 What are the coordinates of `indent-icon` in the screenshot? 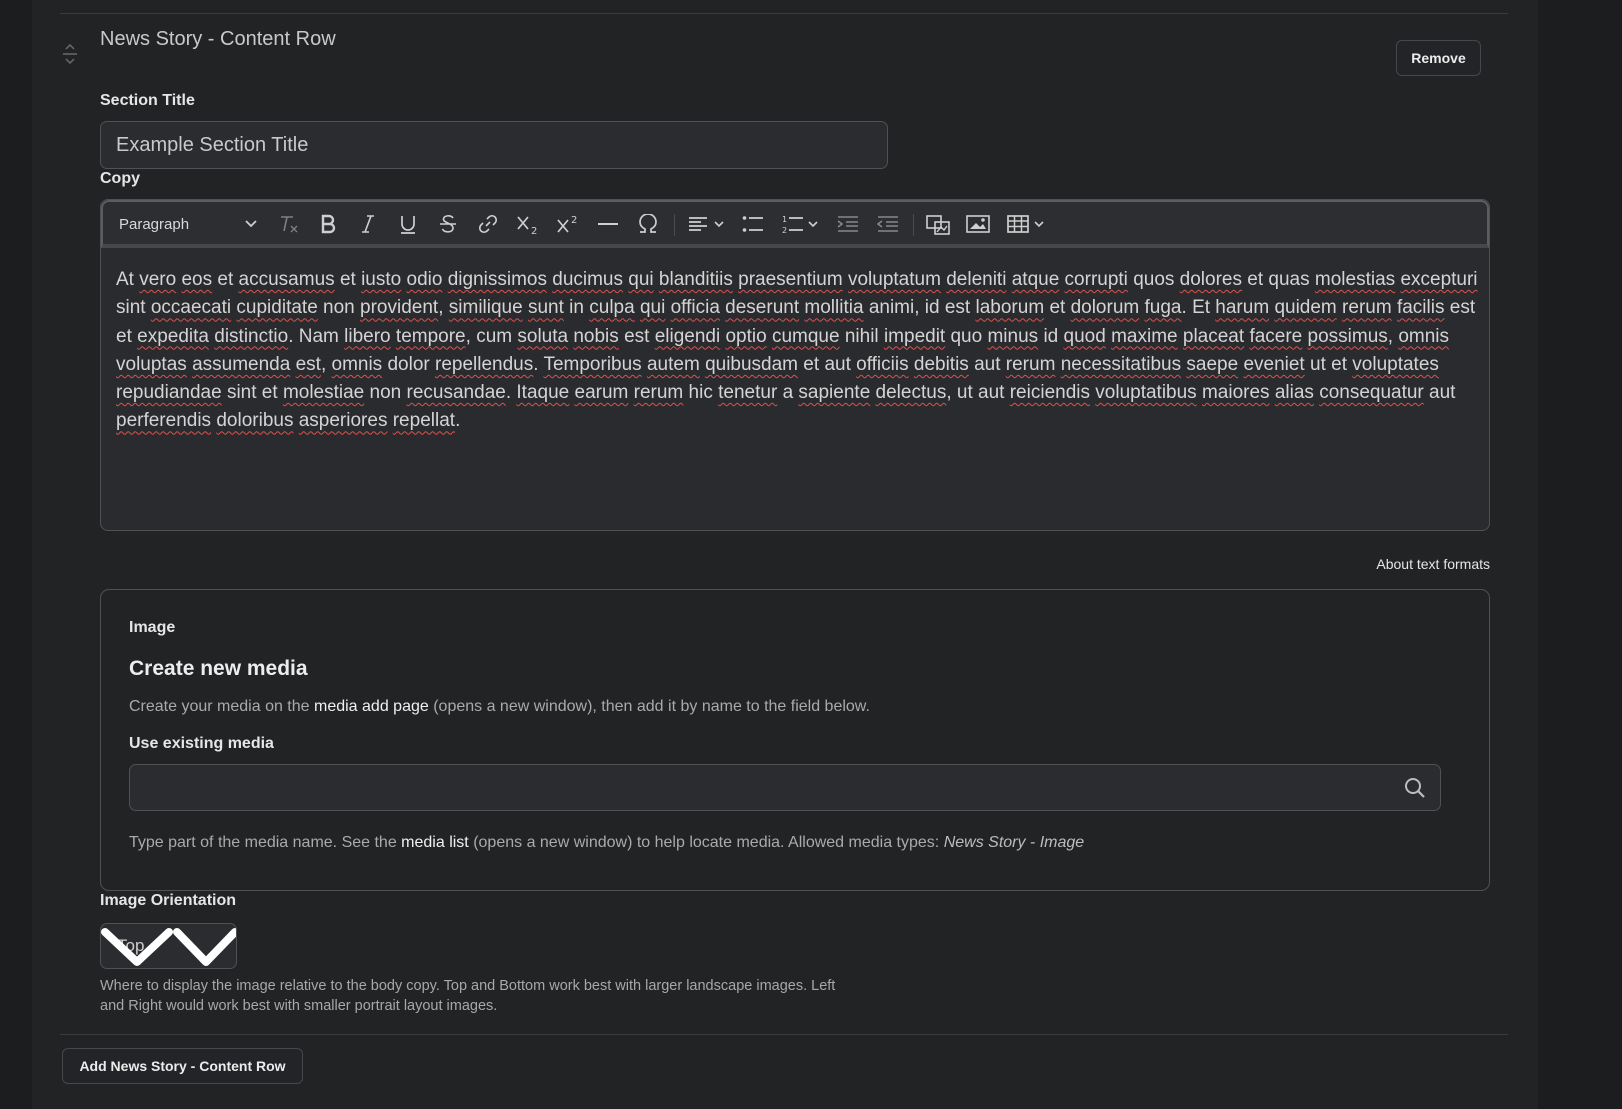 It's located at (848, 224).